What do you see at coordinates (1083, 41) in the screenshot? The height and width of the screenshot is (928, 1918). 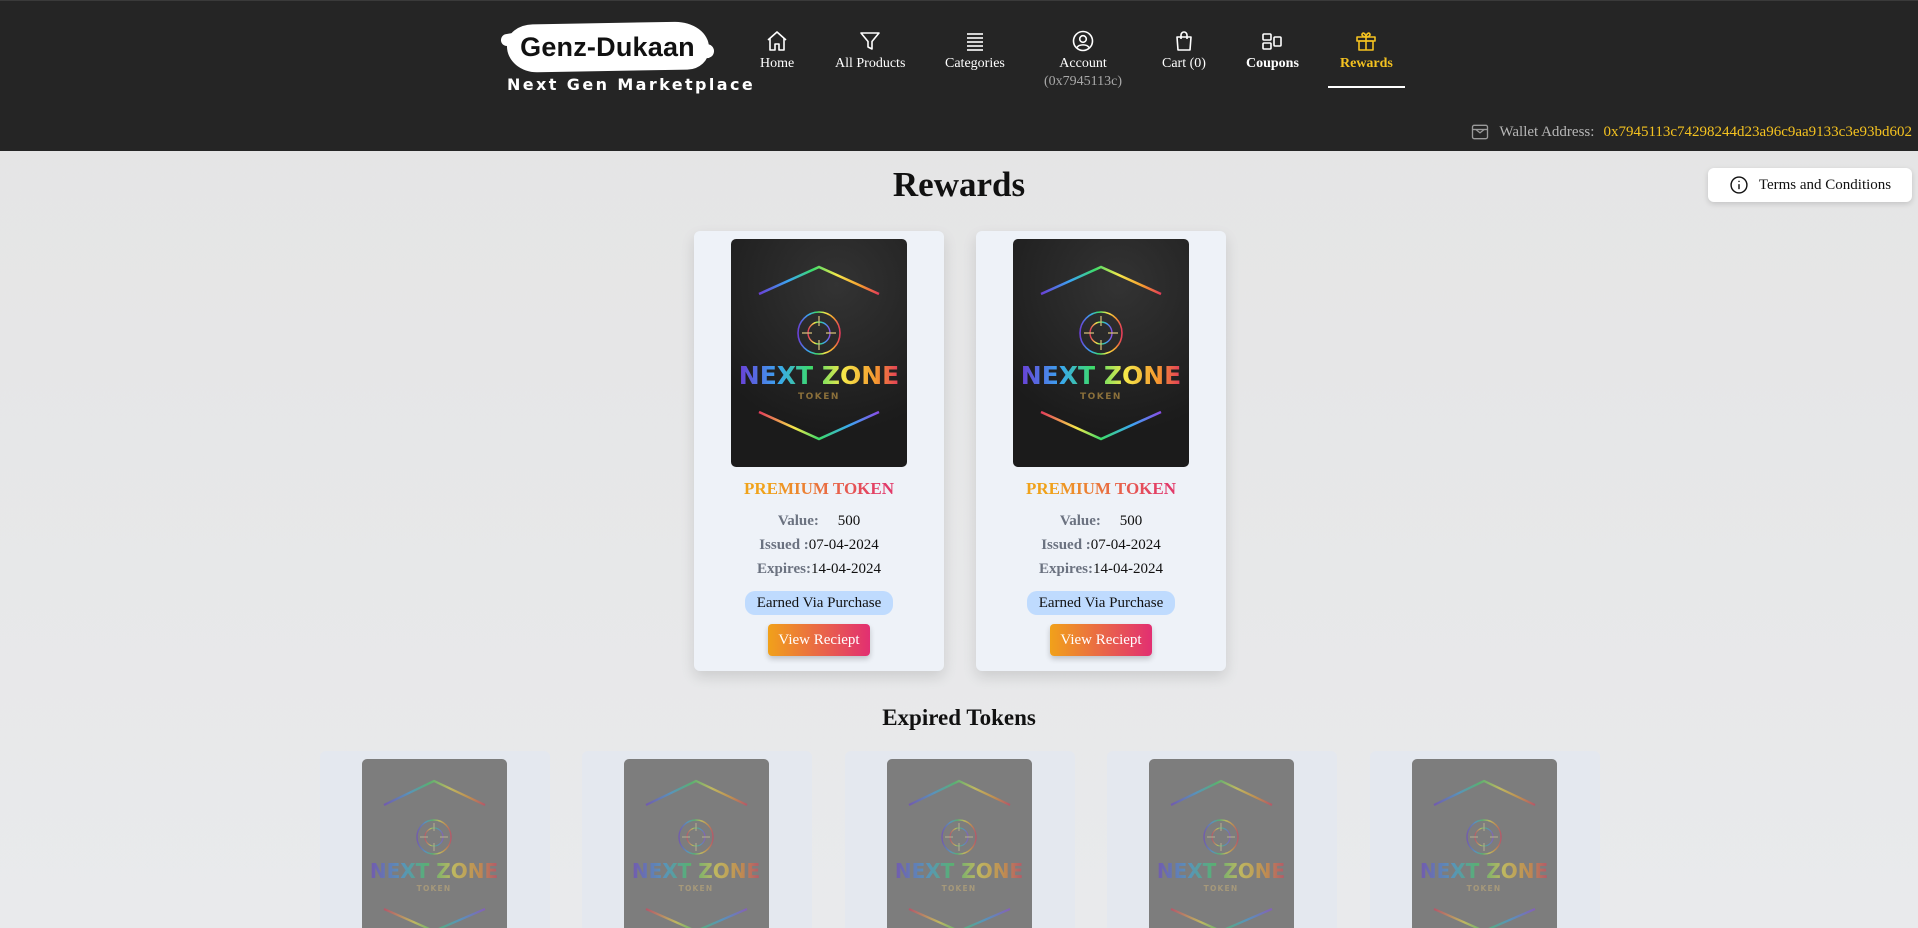 I see `user-circle-icon` at bounding box center [1083, 41].